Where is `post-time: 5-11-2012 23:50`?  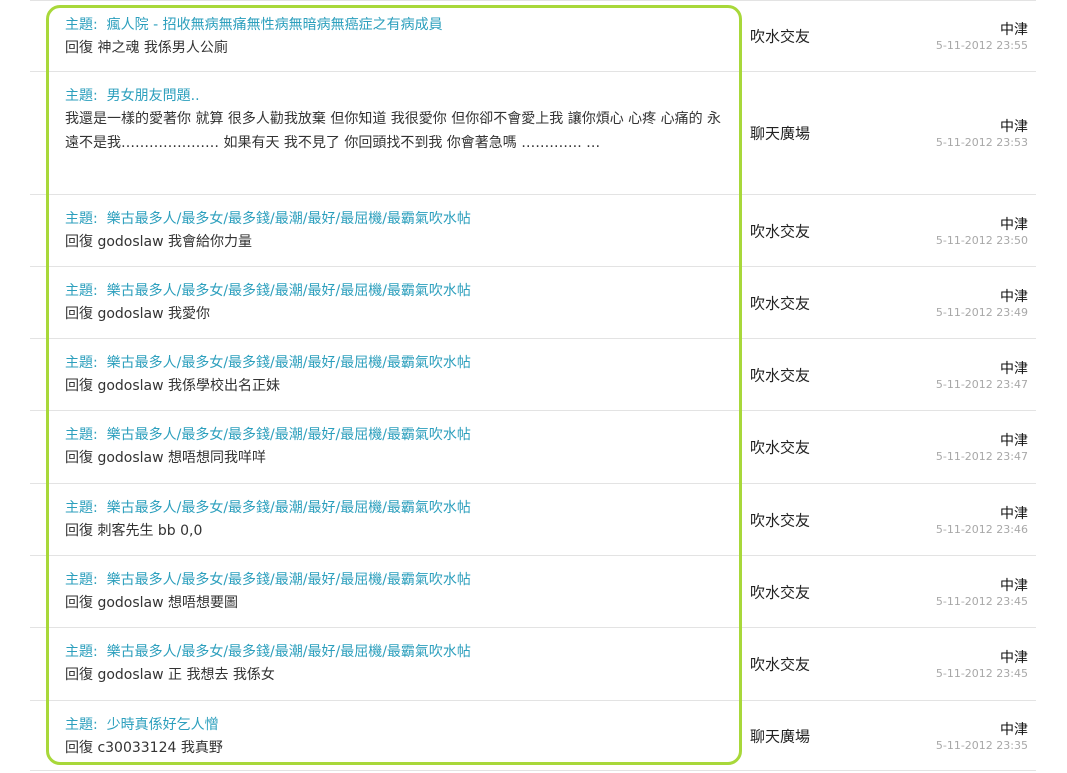 post-time: 5-11-2012 23:50 is located at coordinates (981, 240).